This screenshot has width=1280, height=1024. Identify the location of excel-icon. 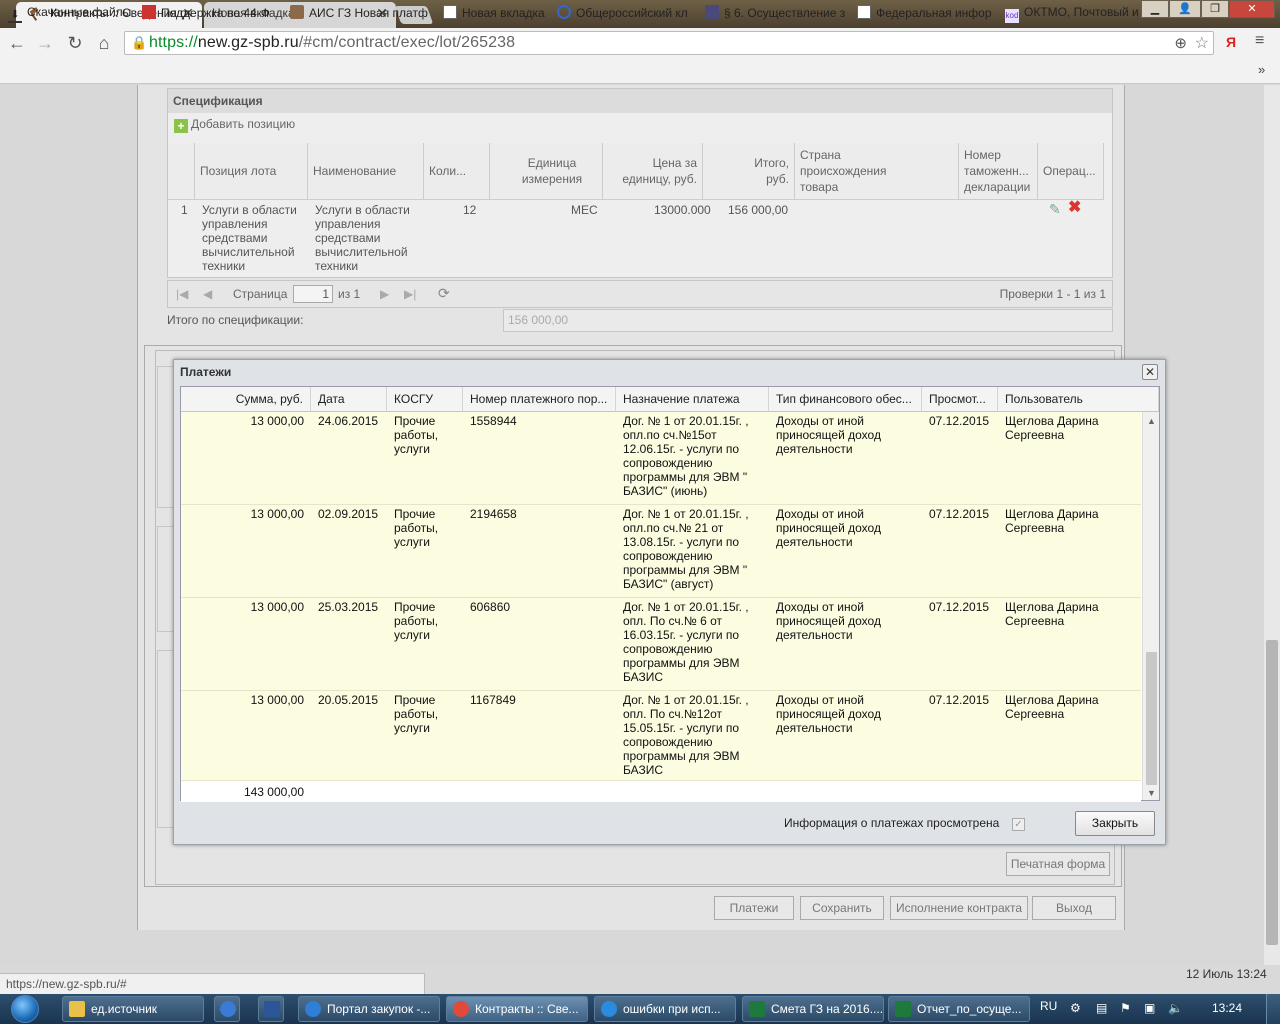
(903, 1009).